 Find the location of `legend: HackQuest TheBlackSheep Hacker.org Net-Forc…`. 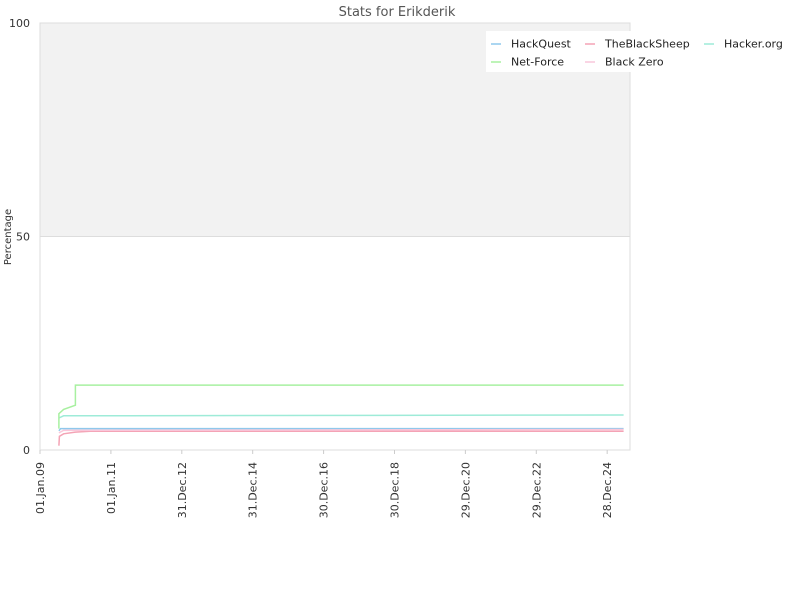

legend: HackQuest TheBlackSheep Hacker.org Net-Forc… is located at coordinates (636, 51).